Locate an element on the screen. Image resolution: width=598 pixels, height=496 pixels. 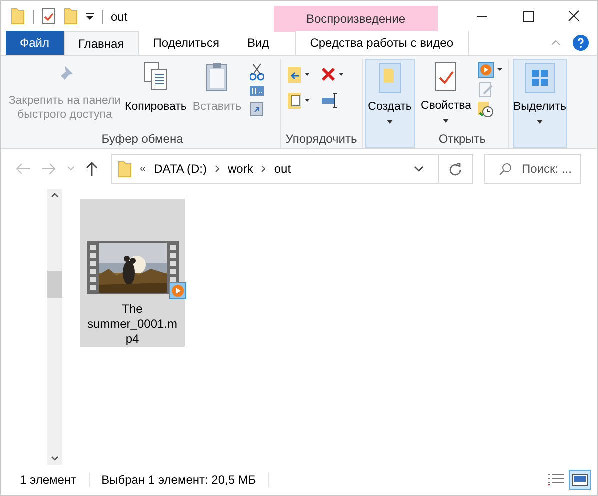
group-label: Буфер обмена is located at coordinates (142, 139).